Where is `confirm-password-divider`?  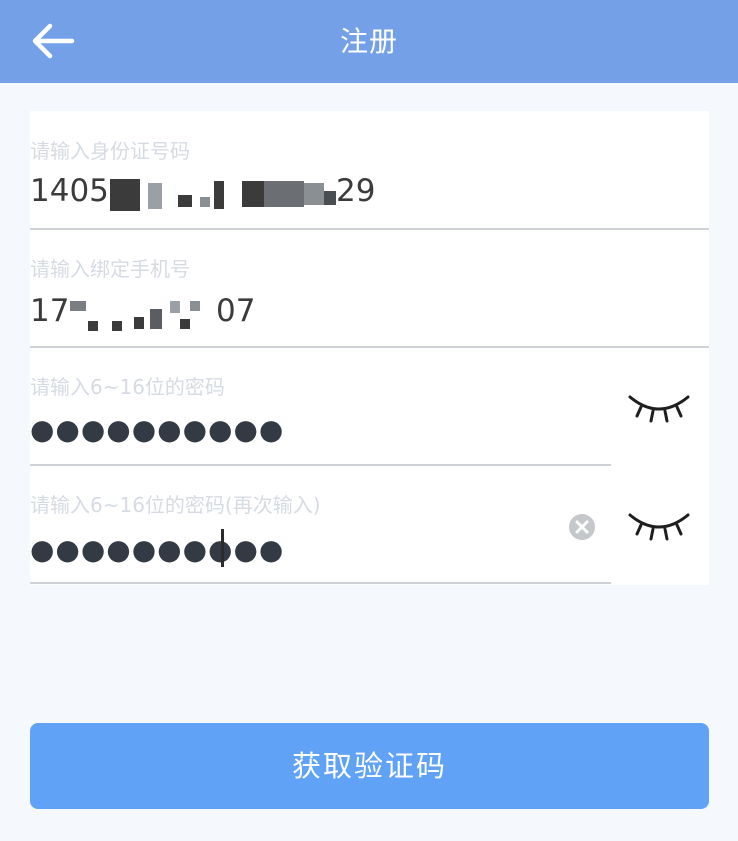 confirm-password-divider is located at coordinates (320, 583).